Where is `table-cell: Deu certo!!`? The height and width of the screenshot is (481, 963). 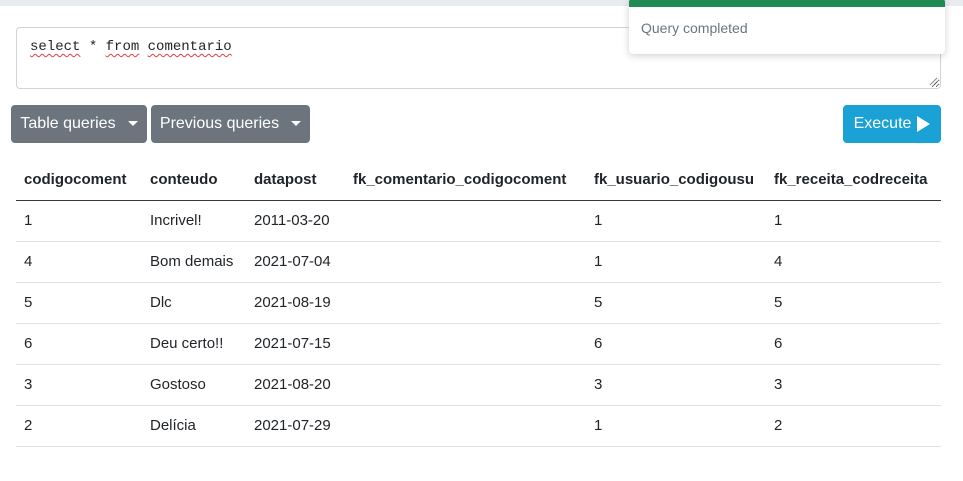 table-cell: Deu certo!! is located at coordinates (194, 344).